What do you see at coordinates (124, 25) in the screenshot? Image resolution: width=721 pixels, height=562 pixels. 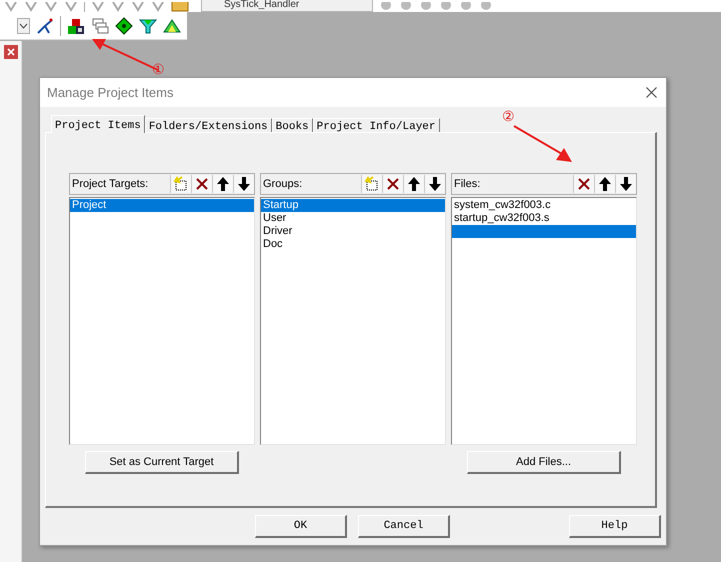 I see `diamond-icon` at bounding box center [124, 25].